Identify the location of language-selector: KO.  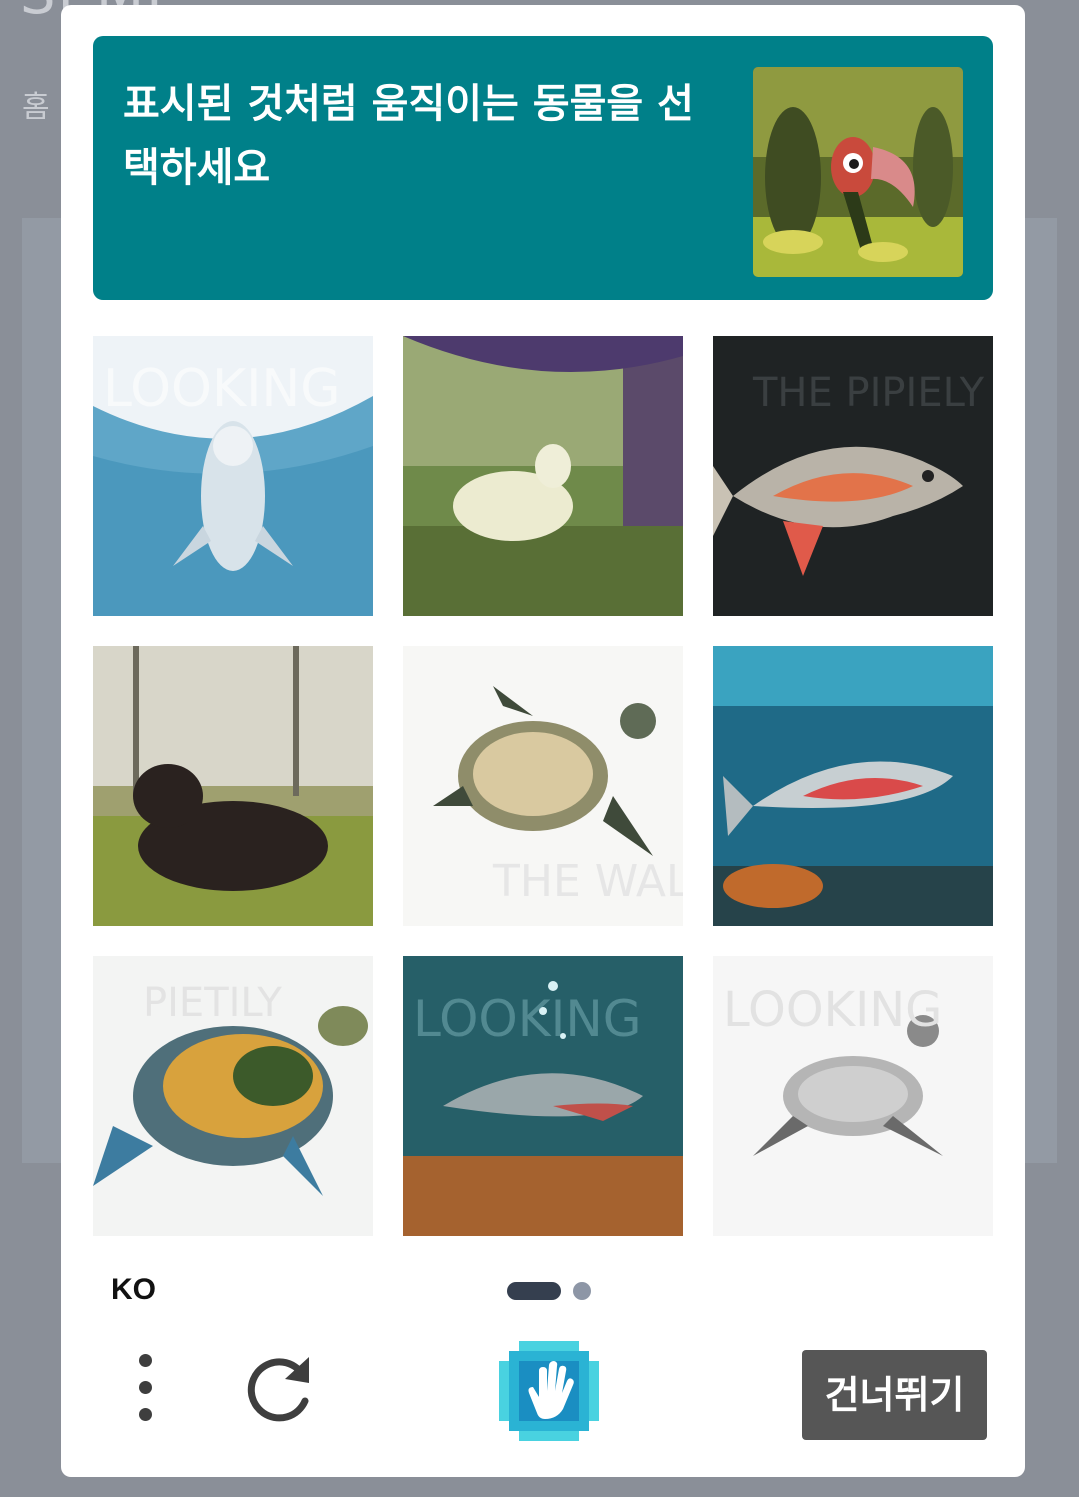
(133, 1290).